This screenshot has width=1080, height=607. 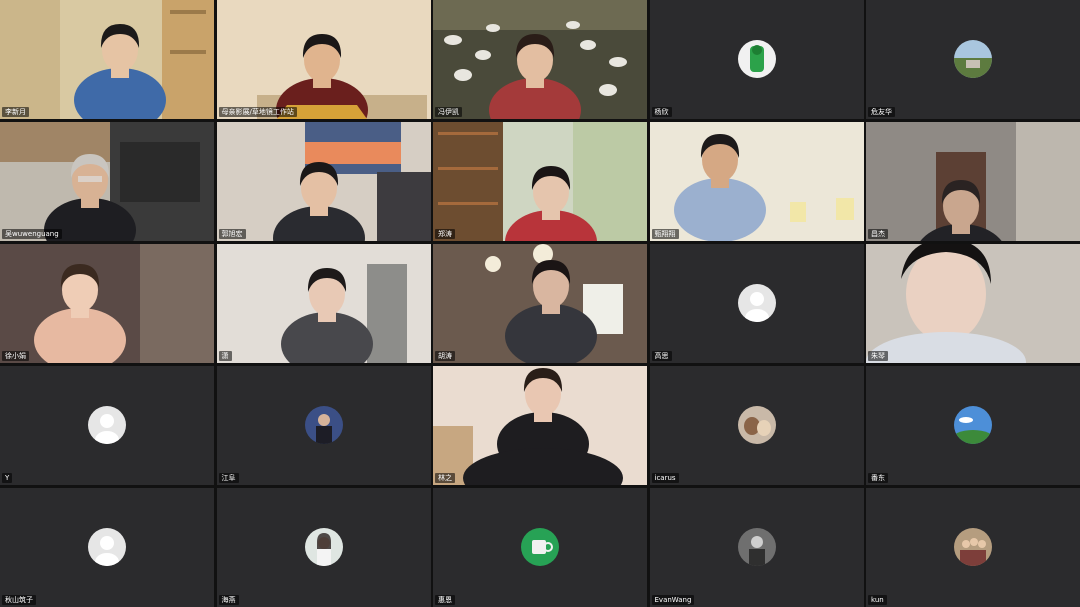 I want to click on participant-tile: 冯伊凯, so click(x=540, y=59).